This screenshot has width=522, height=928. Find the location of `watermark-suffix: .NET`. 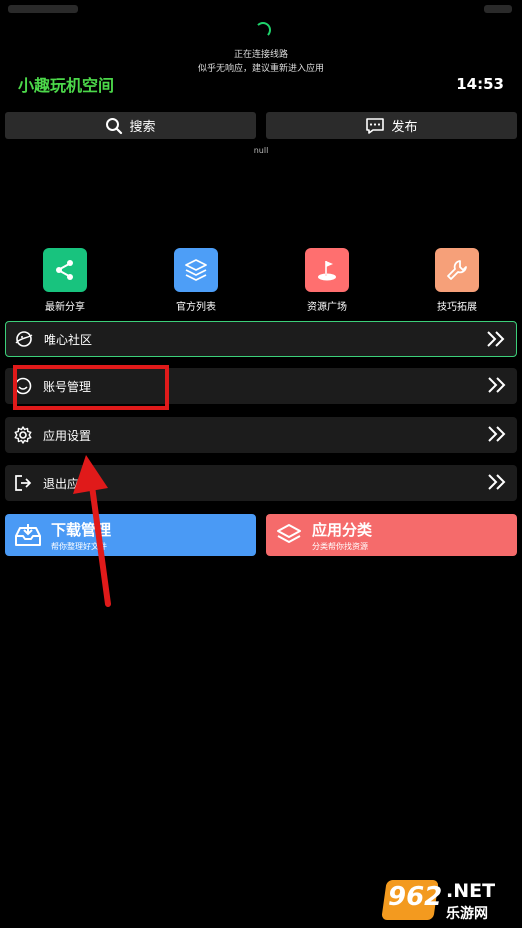

watermark-suffix: .NET is located at coordinates (471, 891).